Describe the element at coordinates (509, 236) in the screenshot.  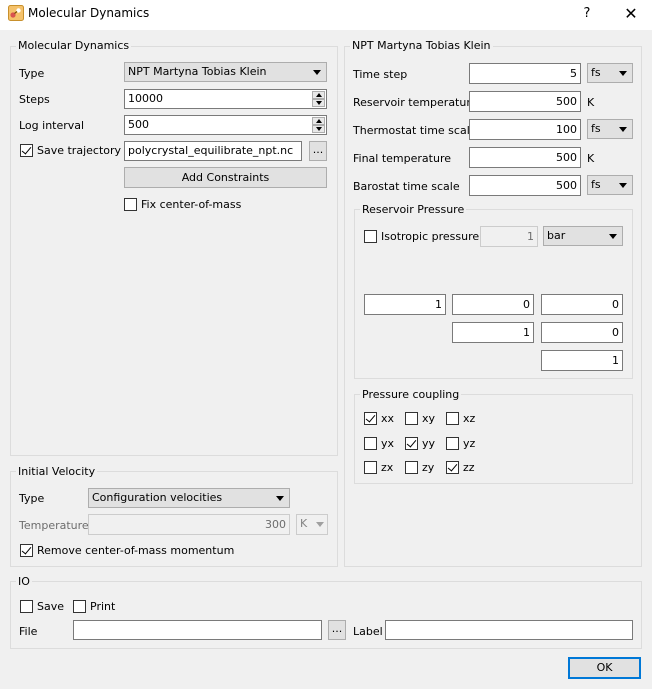
I see `isotropic-pressure-input: 1` at that location.